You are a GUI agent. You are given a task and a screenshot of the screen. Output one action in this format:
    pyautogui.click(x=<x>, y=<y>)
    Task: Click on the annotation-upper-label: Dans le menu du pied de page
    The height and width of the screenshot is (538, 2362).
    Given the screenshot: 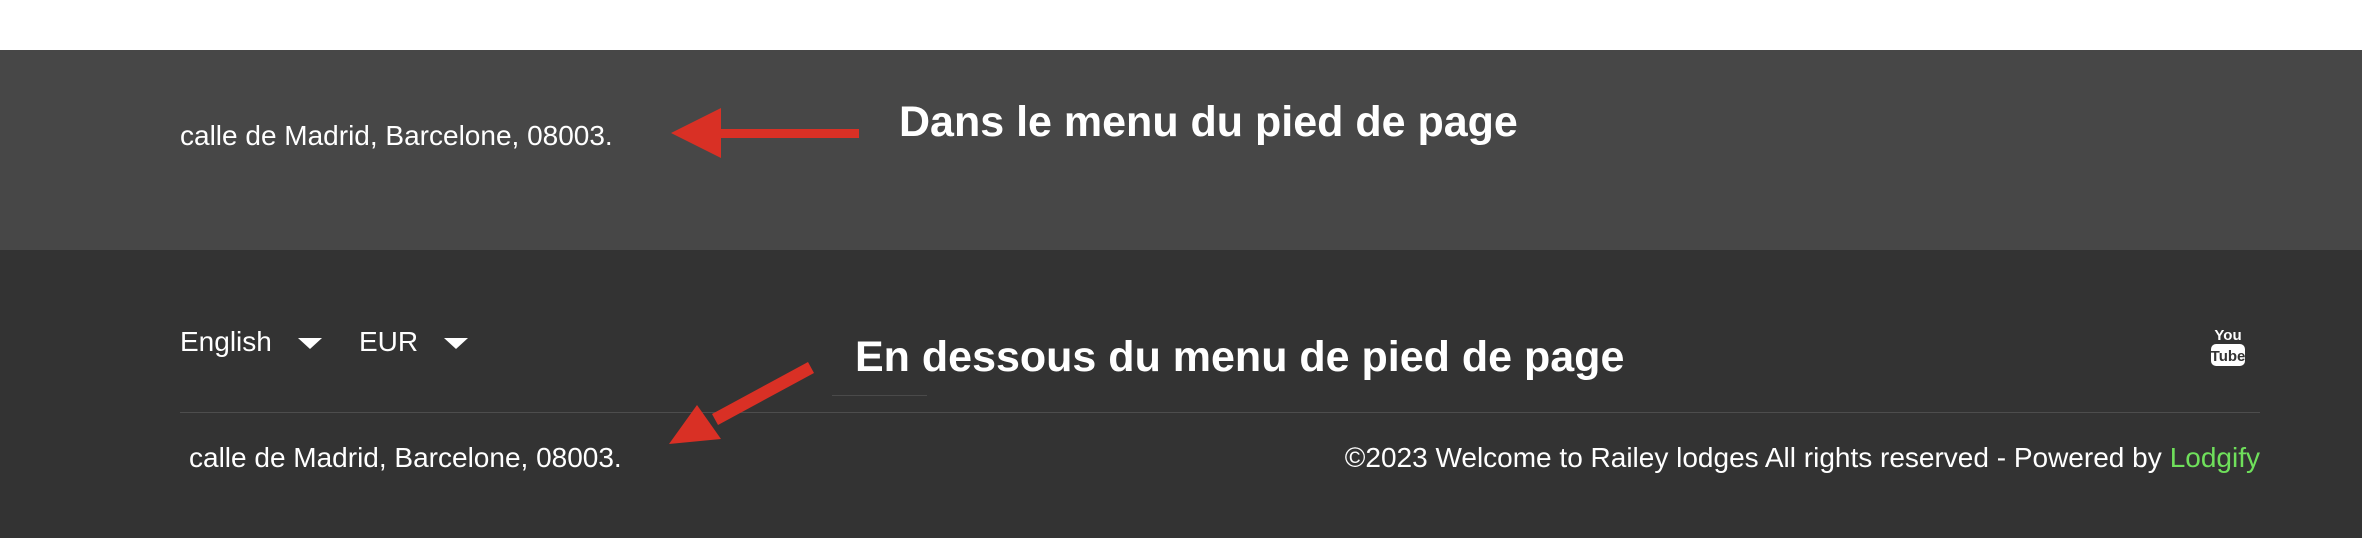 What is the action you would take?
    pyautogui.click(x=1208, y=122)
    